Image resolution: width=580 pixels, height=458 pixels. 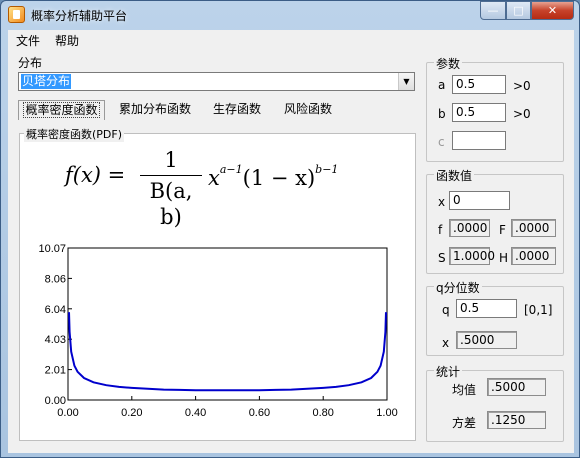 I want to click on tab-cdf: 累加分布函数, so click(x=155, y=110).